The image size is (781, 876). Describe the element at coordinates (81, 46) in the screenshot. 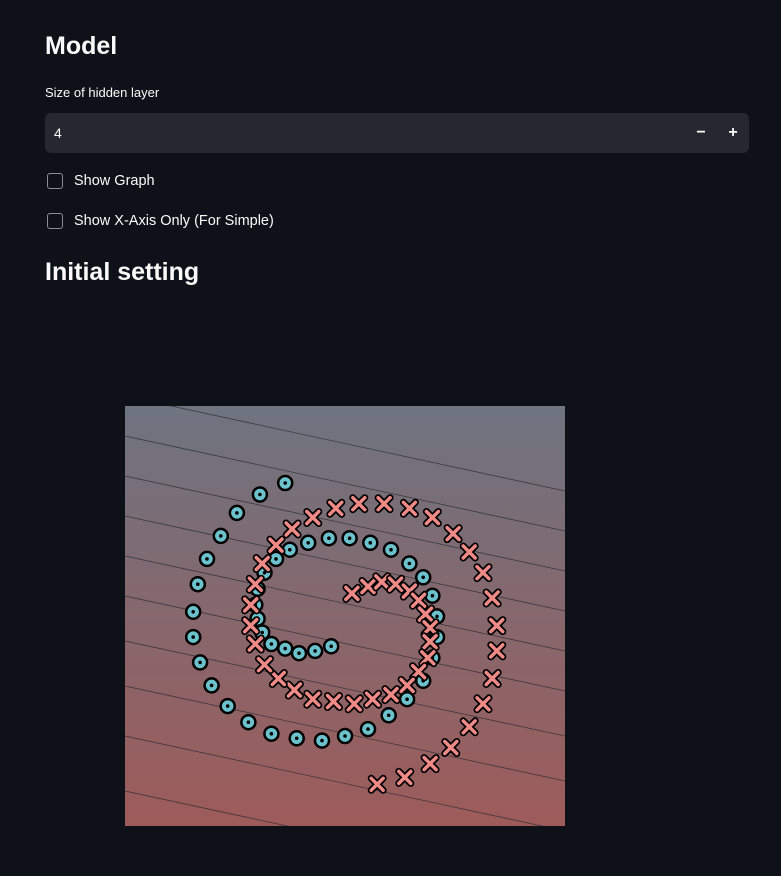

I see `model-heading: Model` at that location.